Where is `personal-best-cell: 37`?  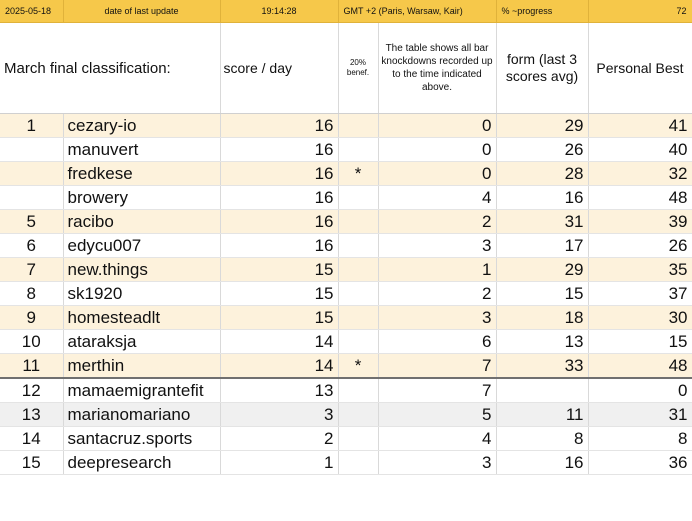 personal-best-cell: 37 is located at coordinates (640, 293).